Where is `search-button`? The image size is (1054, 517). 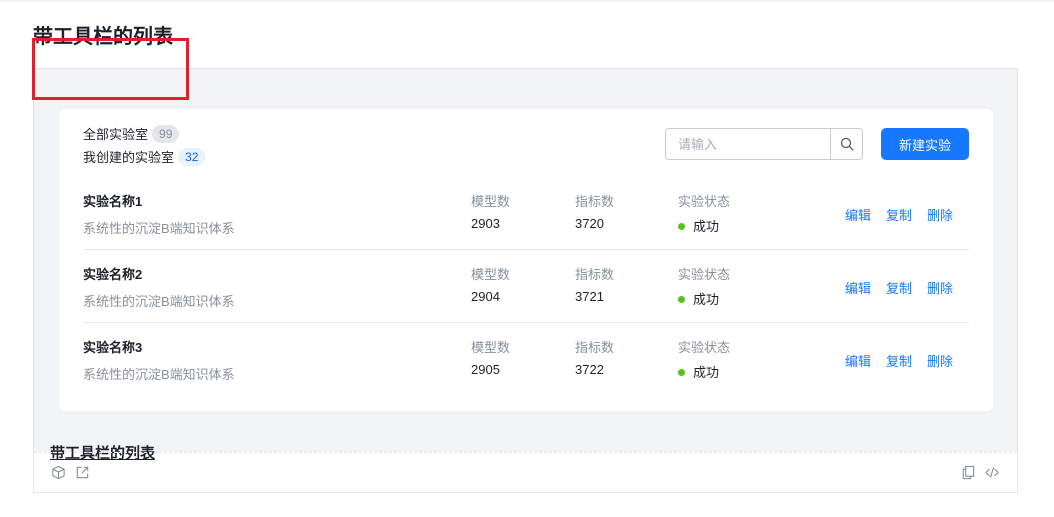
search-button is located at coordinates (846, 144).